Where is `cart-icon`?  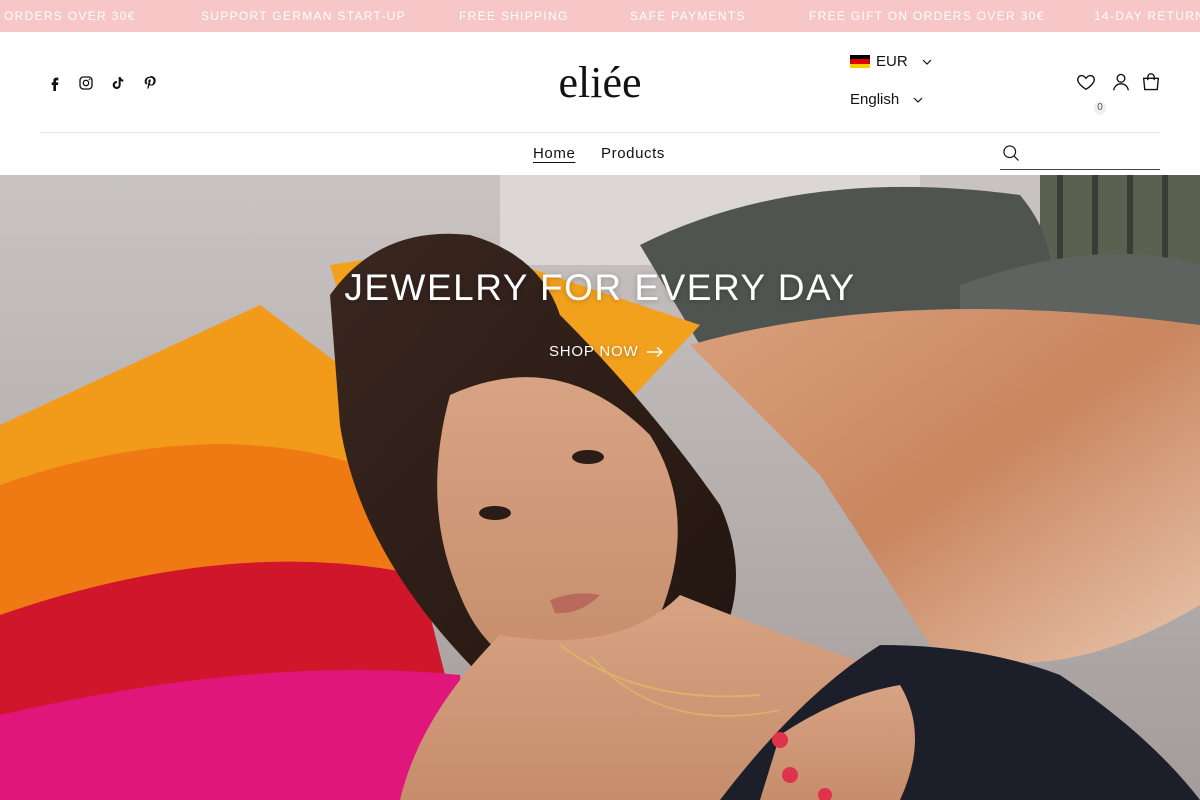
cart-icon is located at coordinates (1151, 82).